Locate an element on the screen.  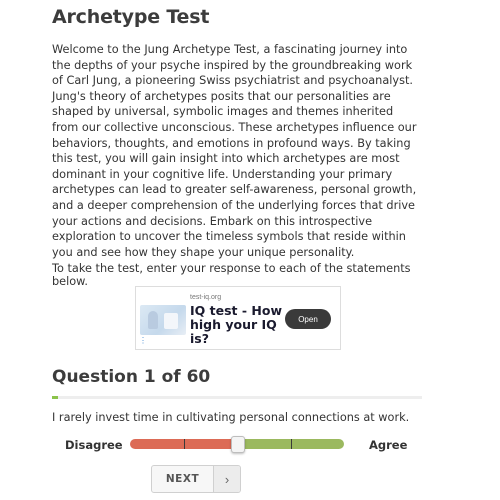
question-progress-bar is located at coordinates (237, 397).